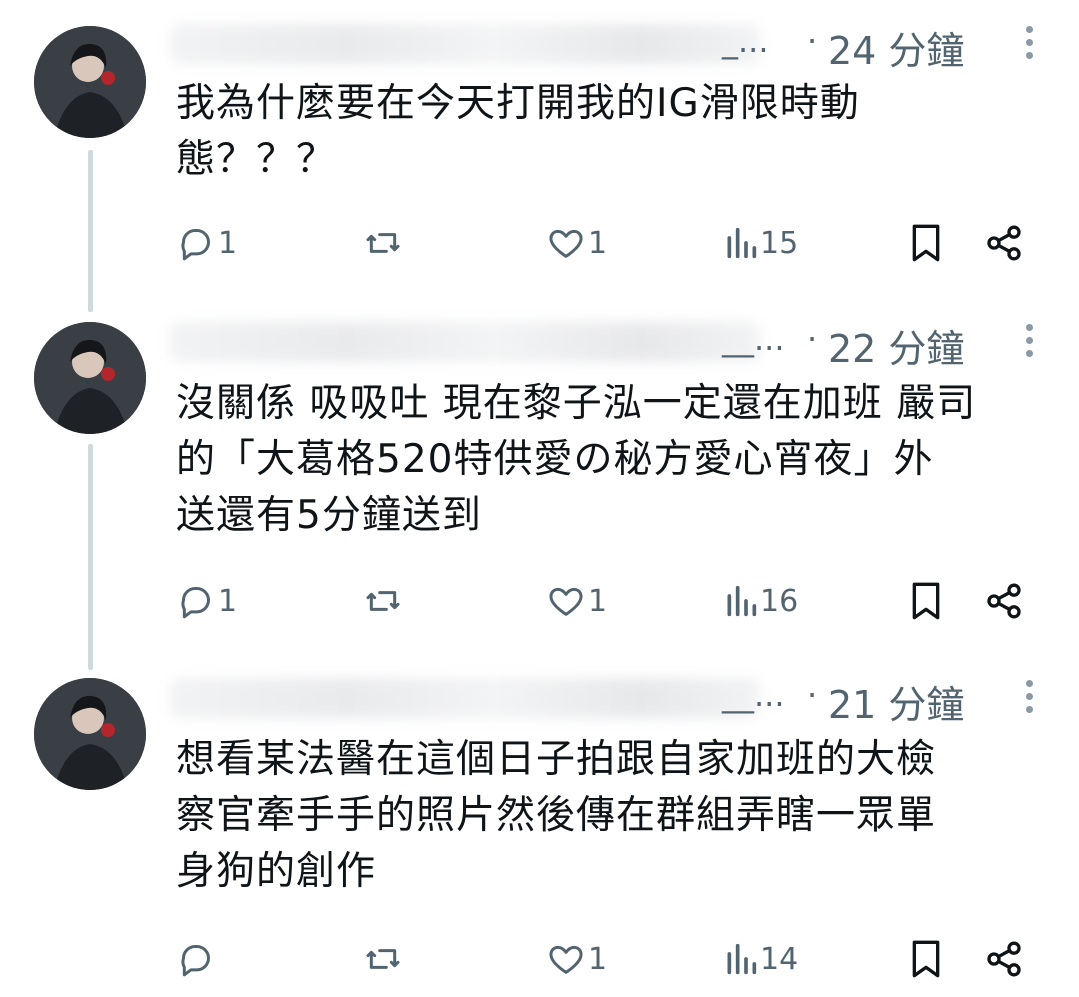 Image resolution: width=1079 pixels, height=997 pixels. Describe the element at coordinates (779, 959) in the screenshot. I see `views-count: 14` at that location.